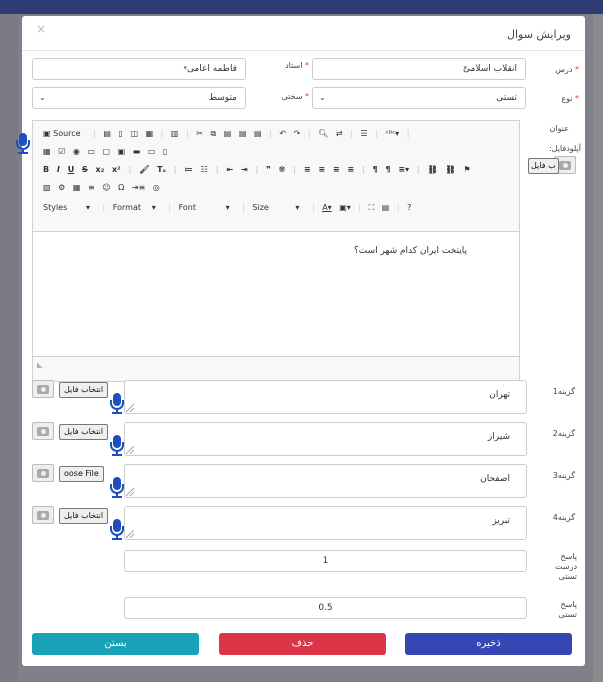 Image resolution: width=603 pixels, height=682 pixels. I want to click on replace-icon: ⇄, so click(339, 133).